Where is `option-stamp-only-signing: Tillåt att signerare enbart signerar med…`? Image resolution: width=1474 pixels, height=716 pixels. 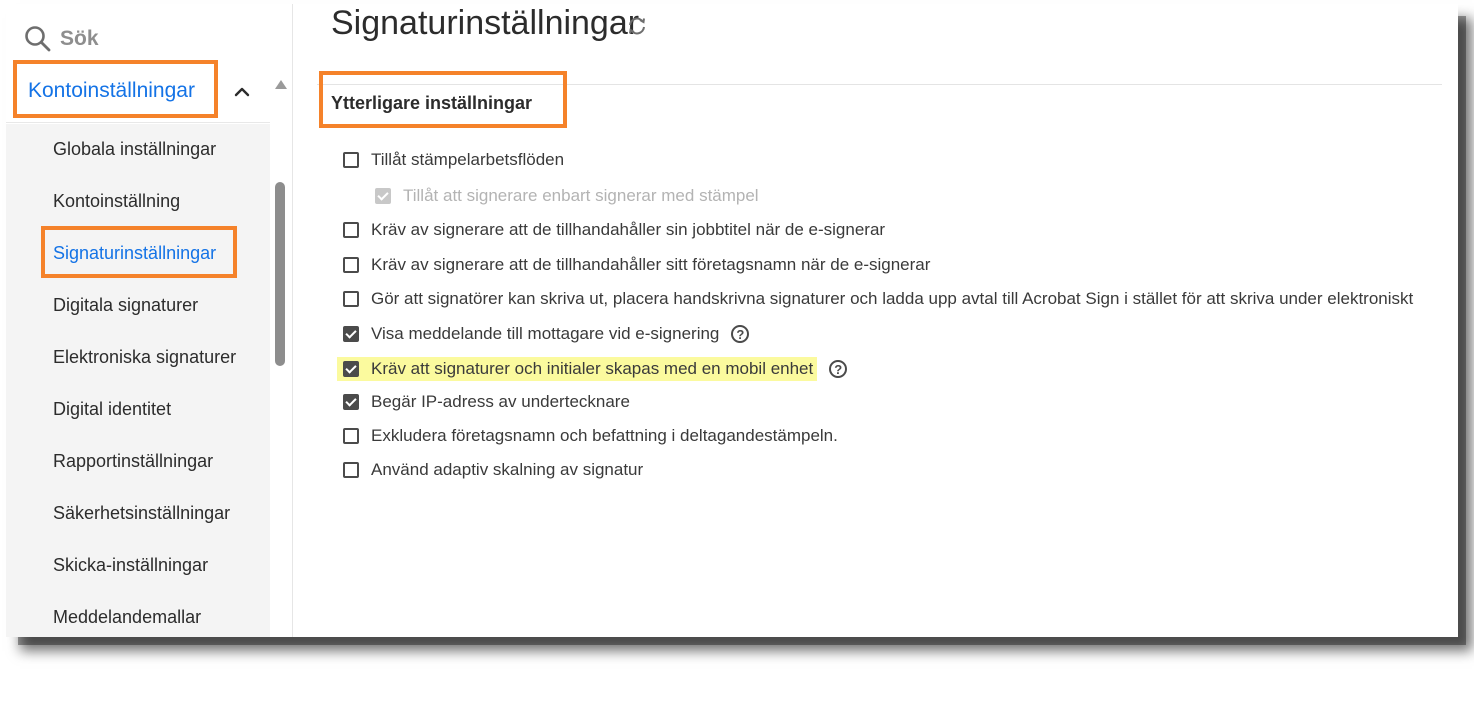 option-stamp-only-signing: Tillåt att signerare enbart signerar med… is located at coordinates (567, 196).